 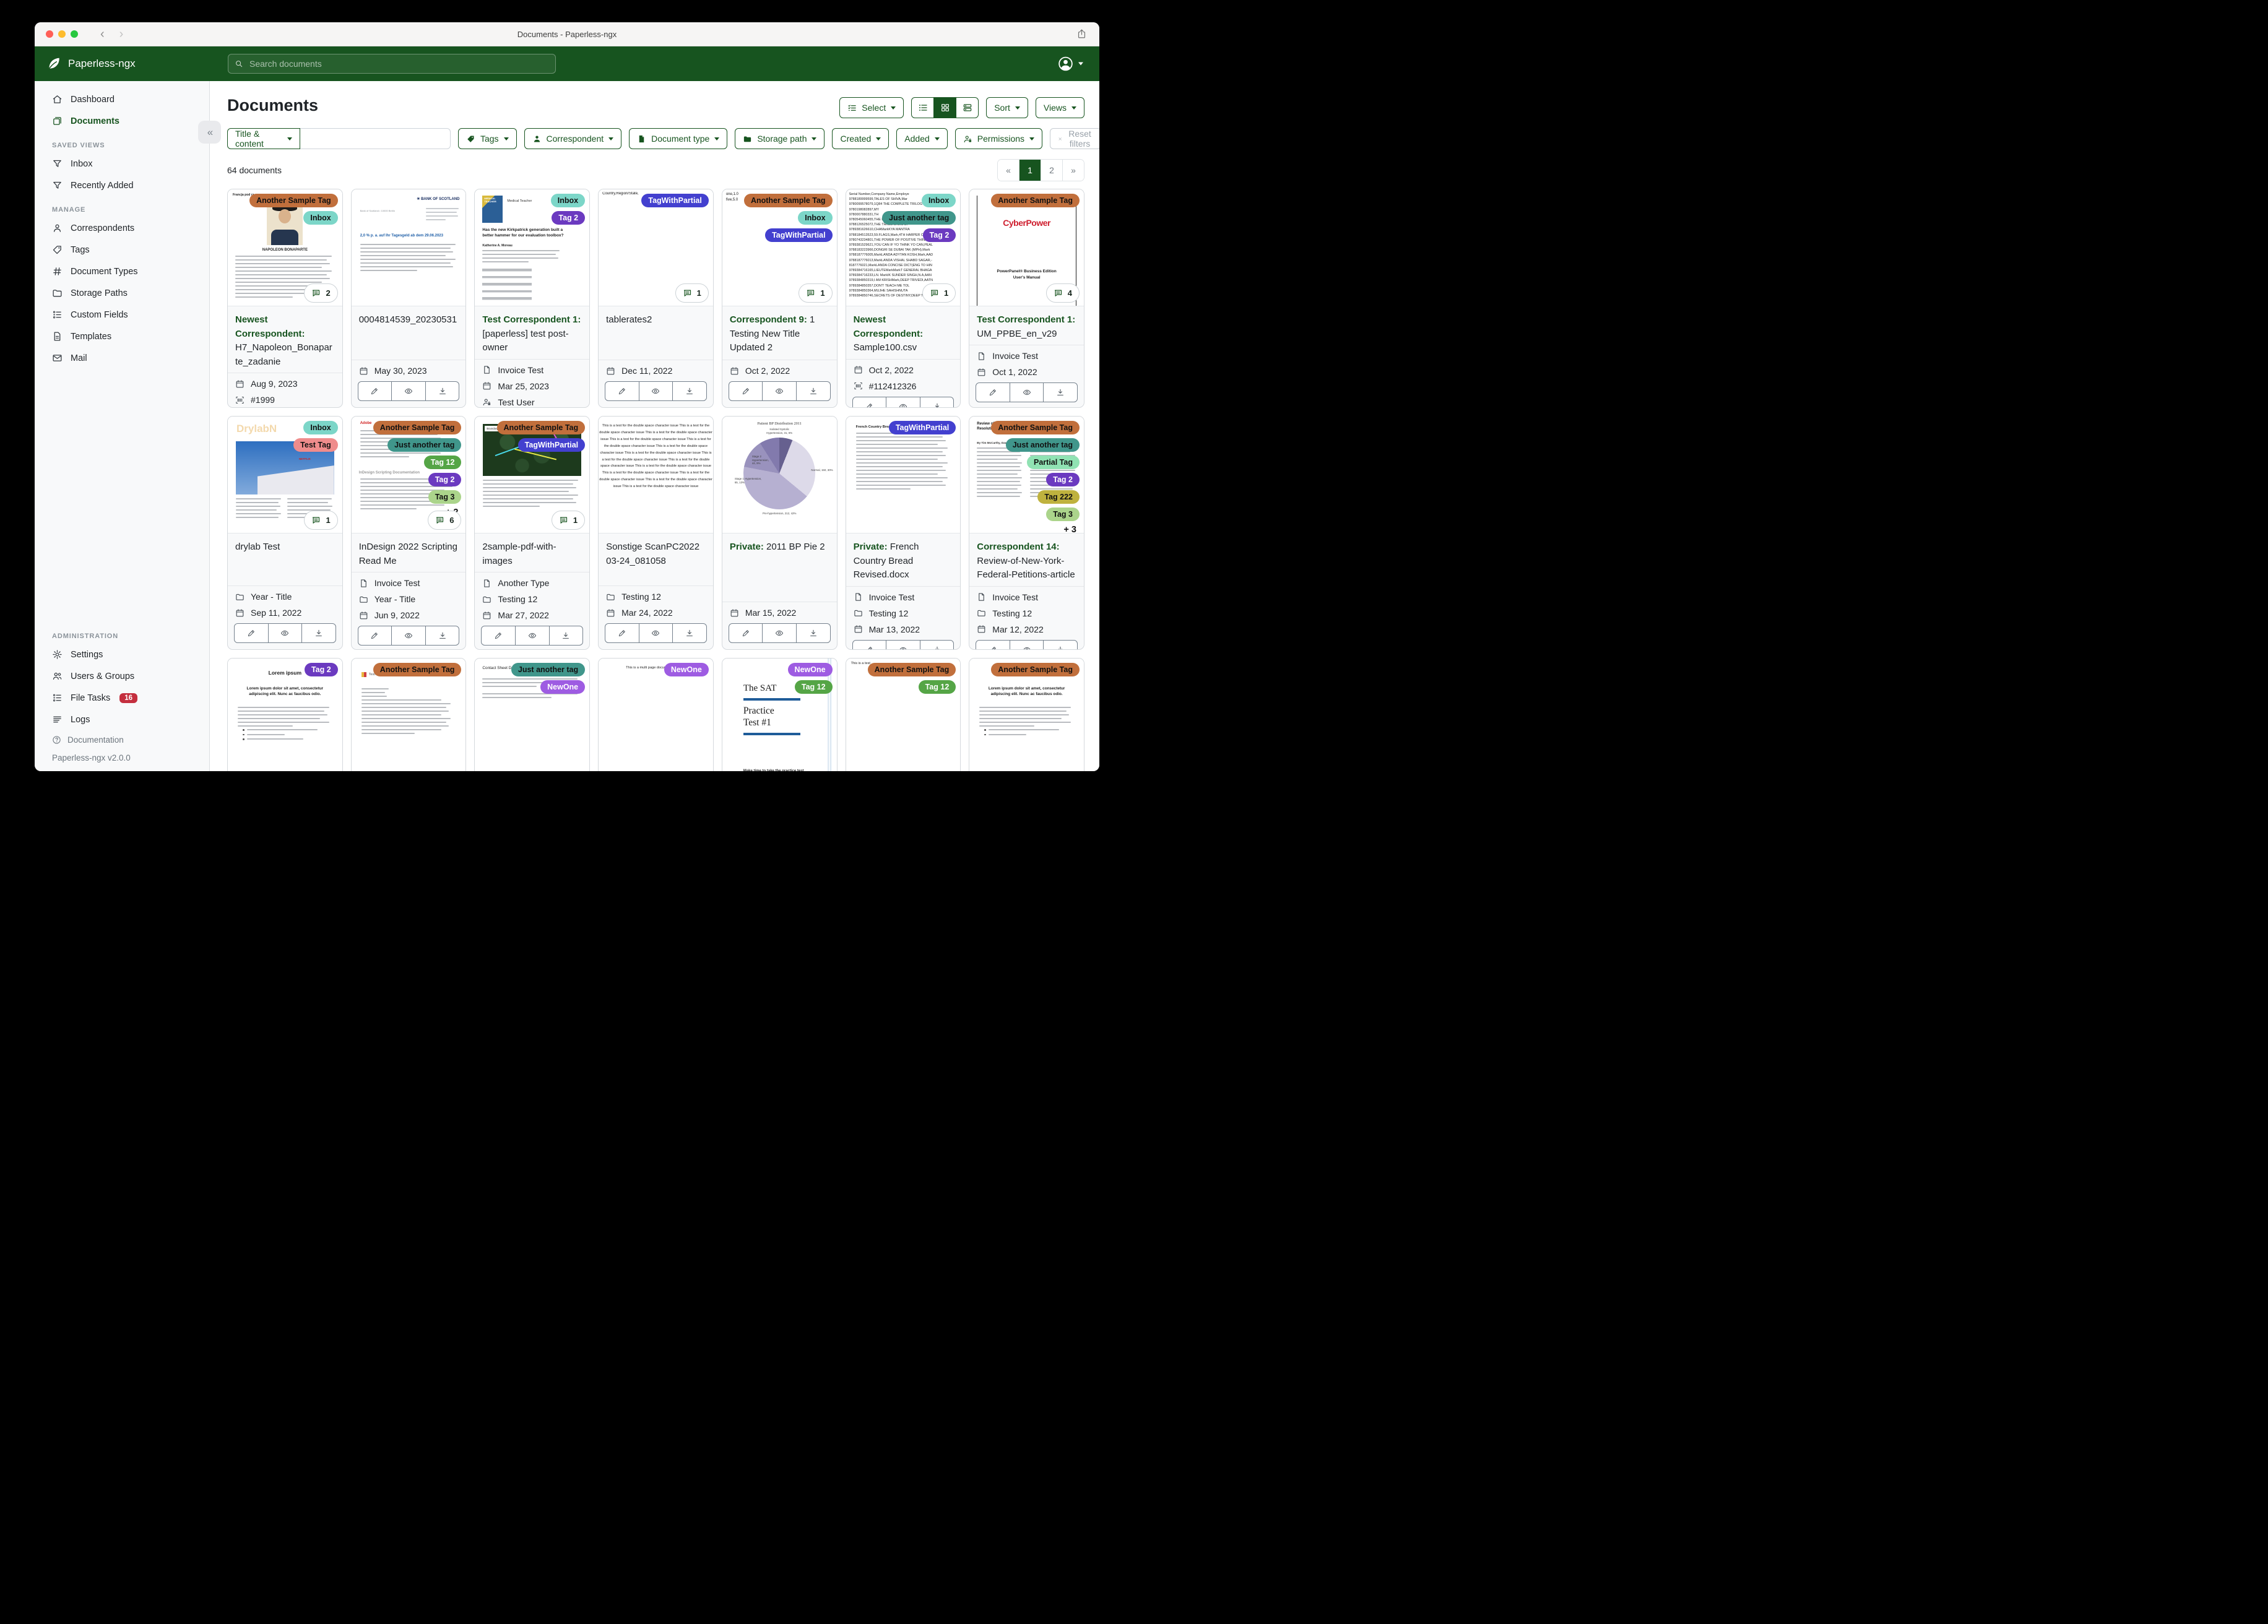 What do you see at coordinates (315, 445) in the screenshot?
I see `tag-pill: Test Tag` at bounding box center [315, 445].